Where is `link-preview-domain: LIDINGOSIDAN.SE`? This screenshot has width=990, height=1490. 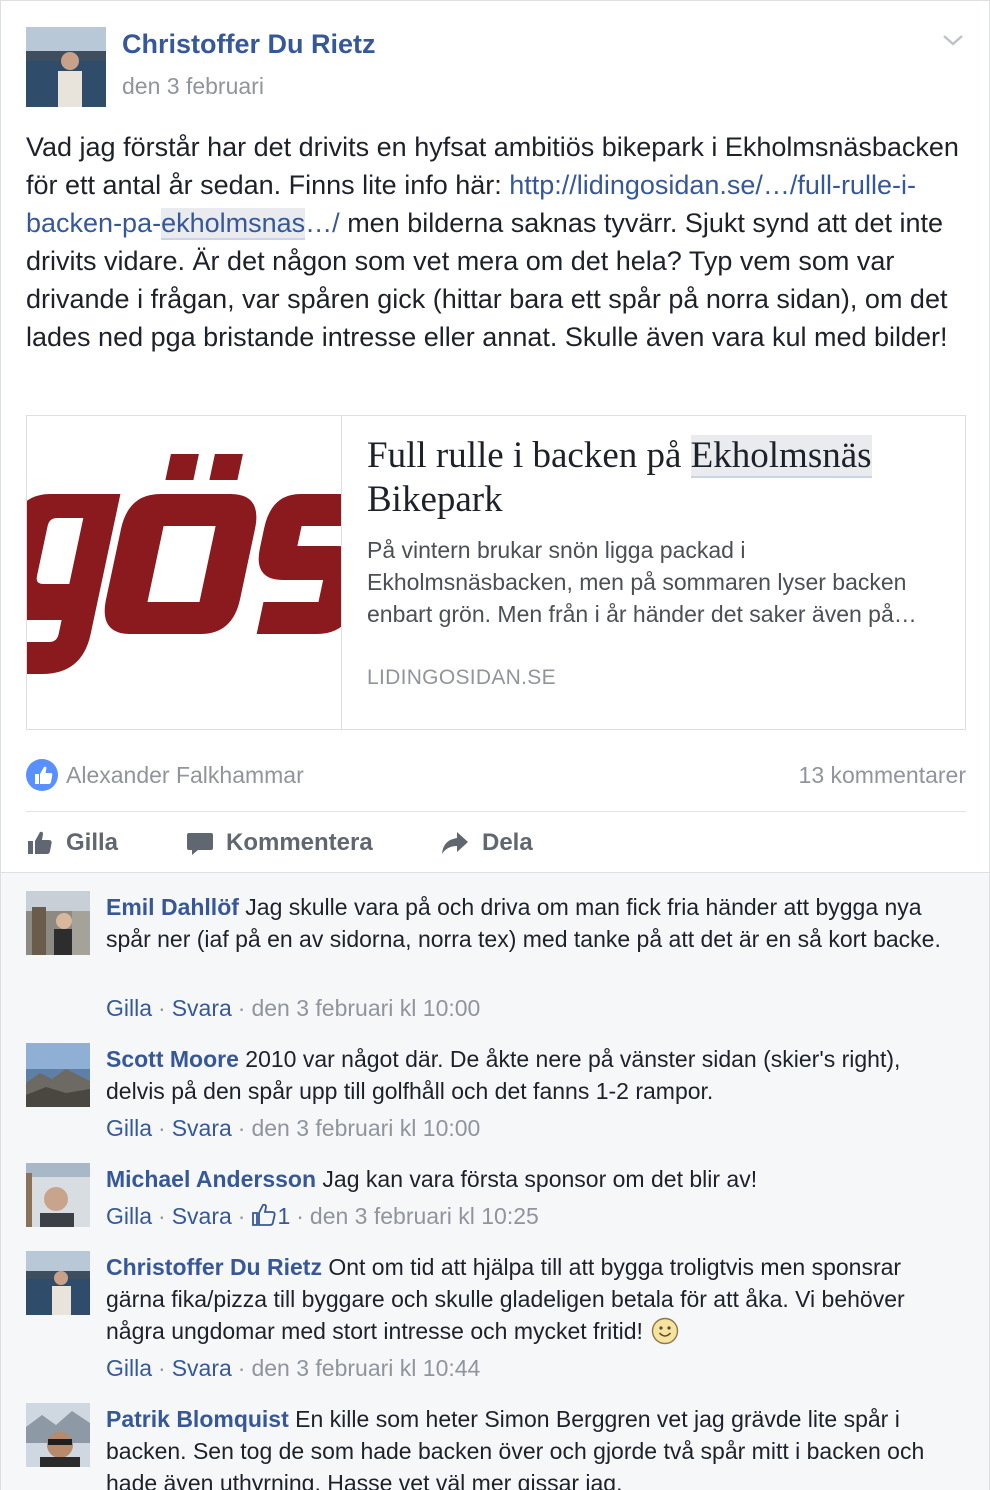
link-preview-domain: LIDINGOSIDAN.SE is located at coordinates (461, 677).